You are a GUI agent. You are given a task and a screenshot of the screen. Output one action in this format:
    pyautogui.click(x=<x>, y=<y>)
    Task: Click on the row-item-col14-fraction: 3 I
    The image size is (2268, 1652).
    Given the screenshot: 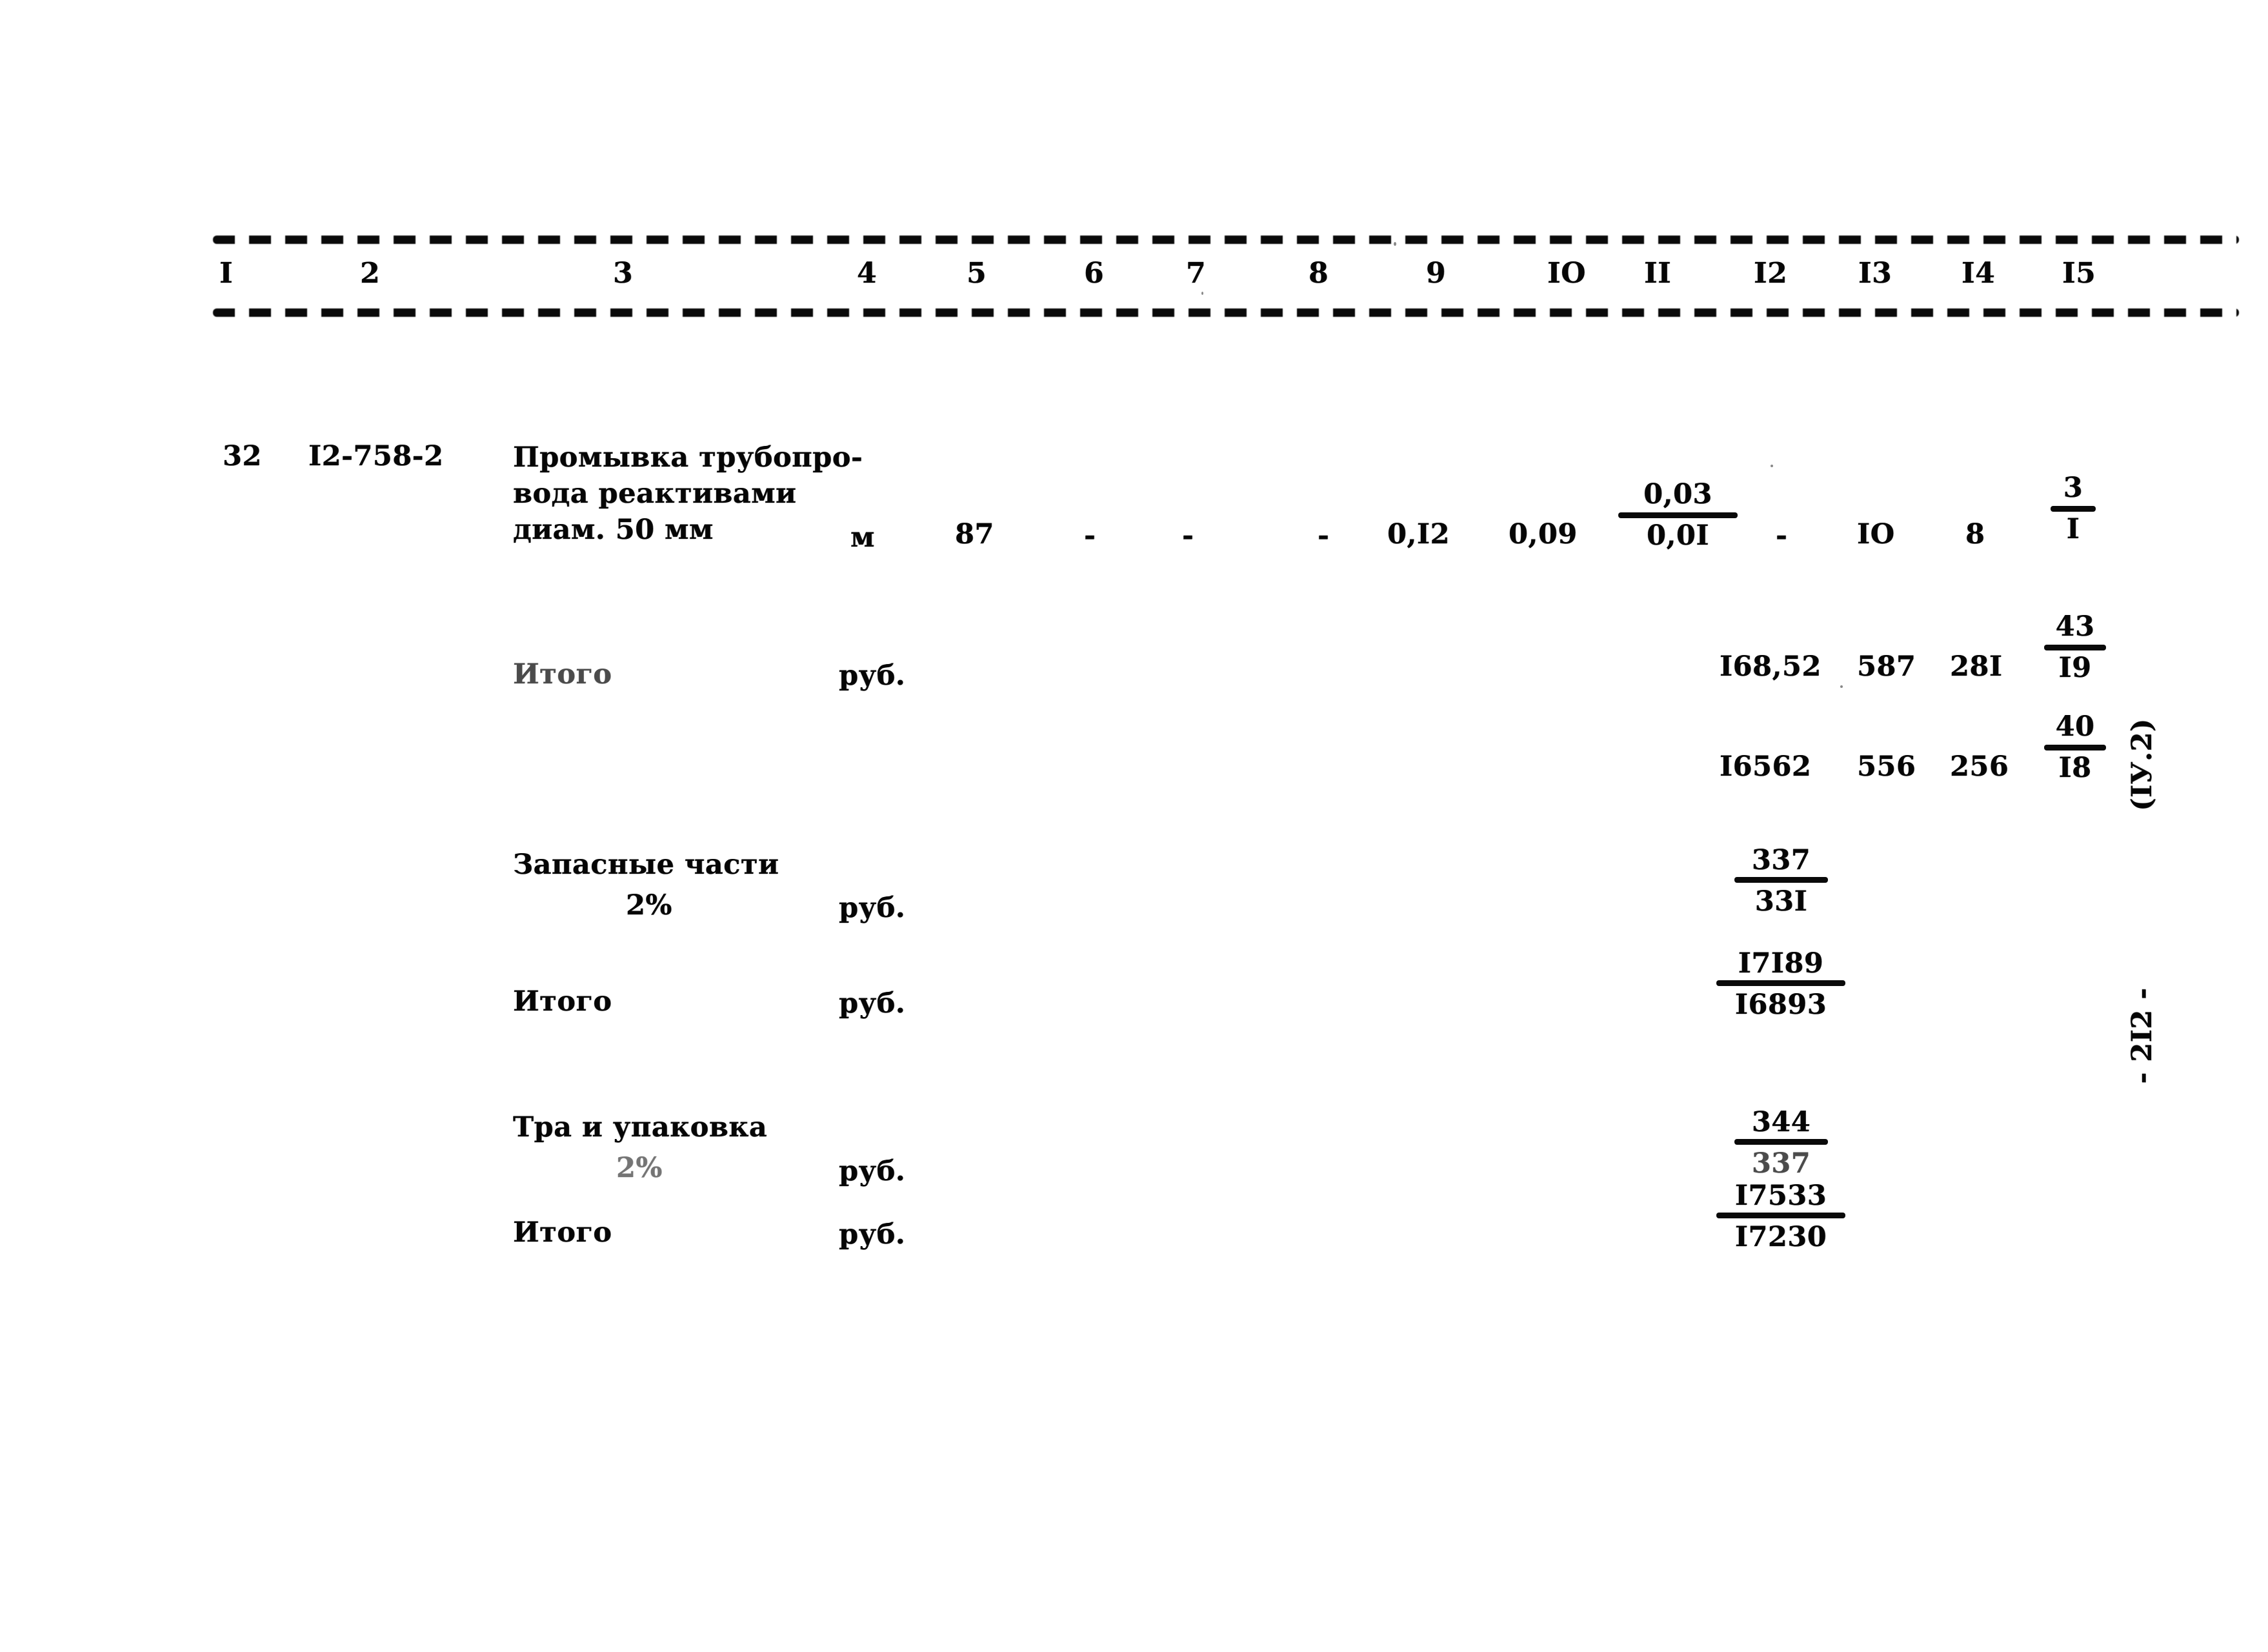 What is the action you would take?
    pyautogui.click(x=2073, y=508)
    